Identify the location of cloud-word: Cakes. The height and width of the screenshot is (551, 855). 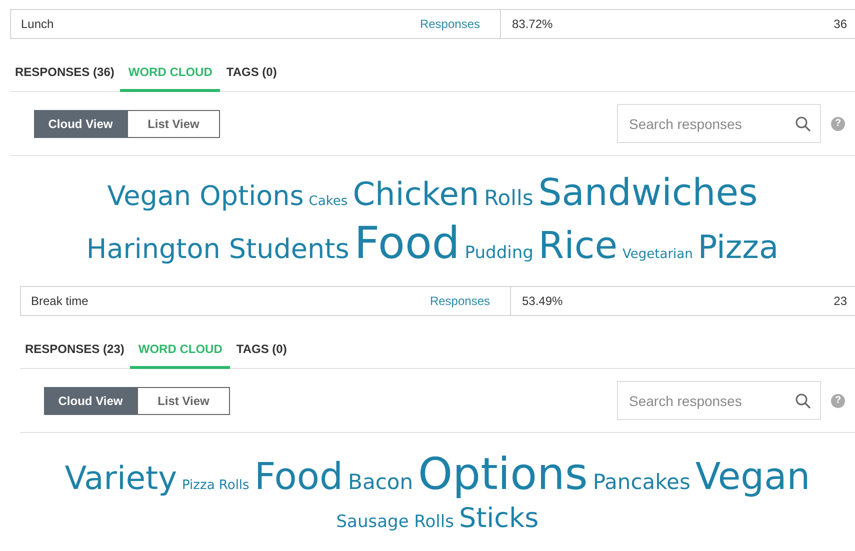
(328, 202).